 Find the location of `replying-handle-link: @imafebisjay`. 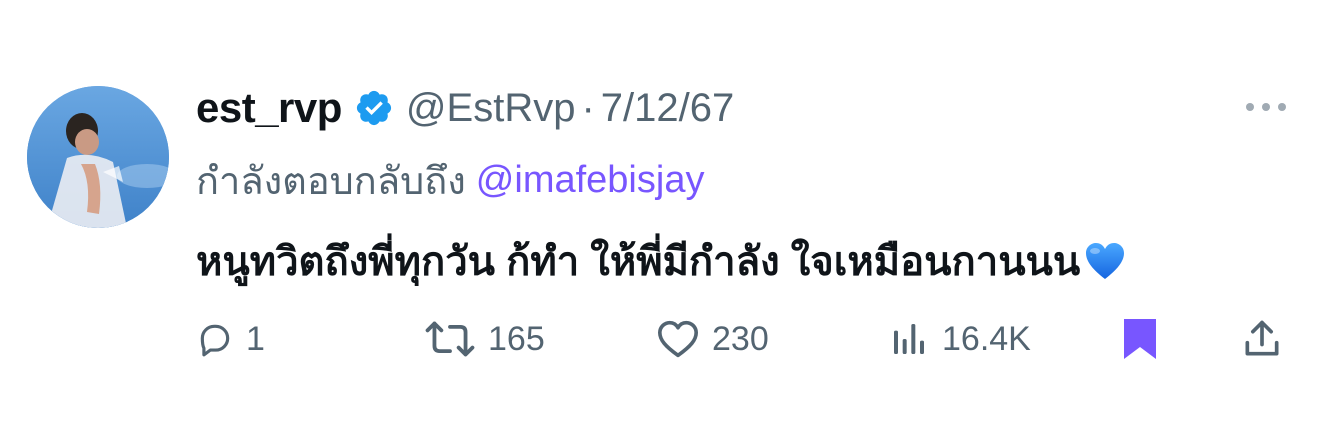

replying-handle-link: @imafebisjay is located at coordinates (590, 180).